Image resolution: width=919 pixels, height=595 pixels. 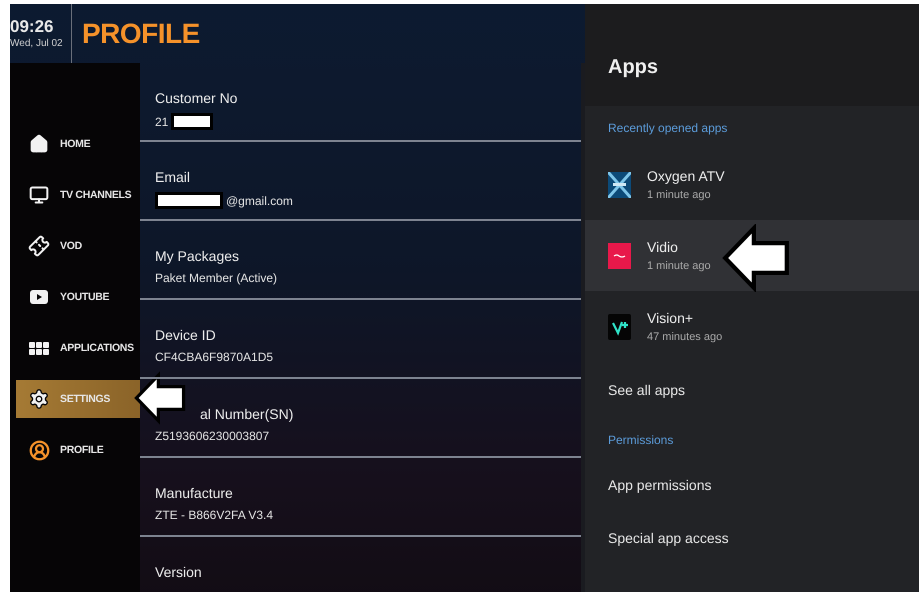 I want to click on field-value: @gmail.com, so click(x=259, y=201).